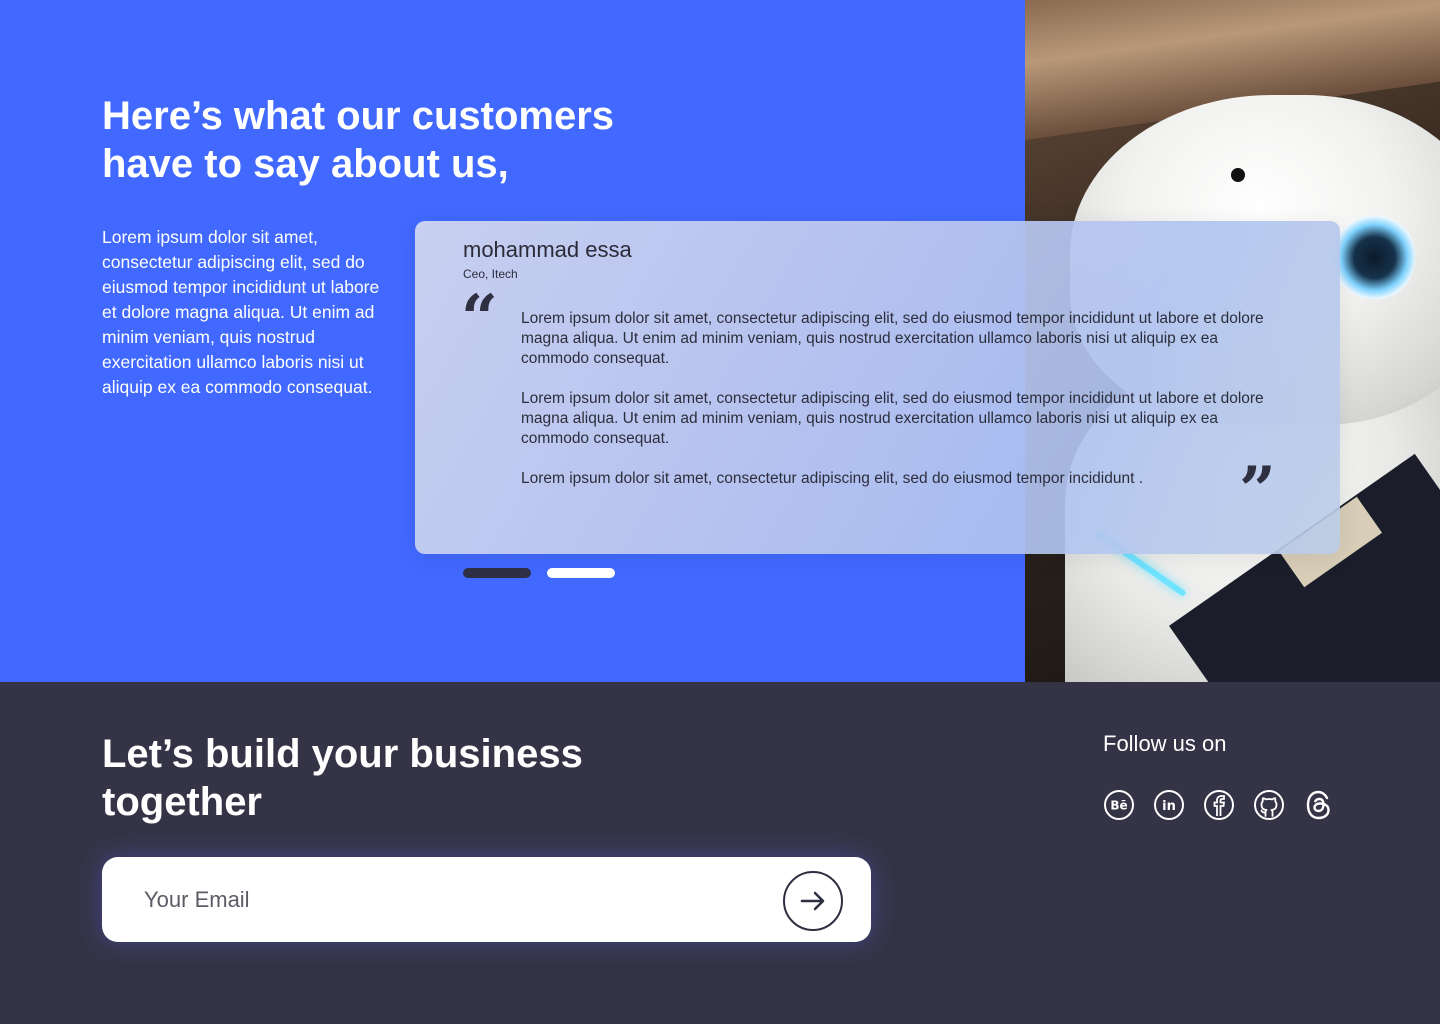  I want to click on github-icon, so click(1269, 805).